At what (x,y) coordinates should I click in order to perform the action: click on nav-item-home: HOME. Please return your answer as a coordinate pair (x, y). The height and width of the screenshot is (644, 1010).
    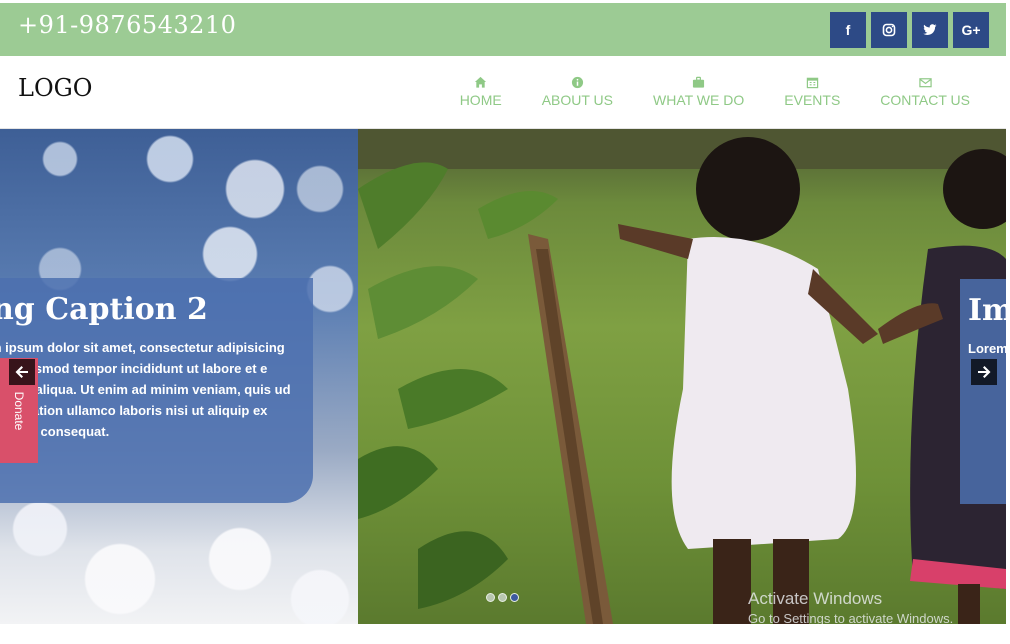
    Looking at the image, I should click on (481, 92).